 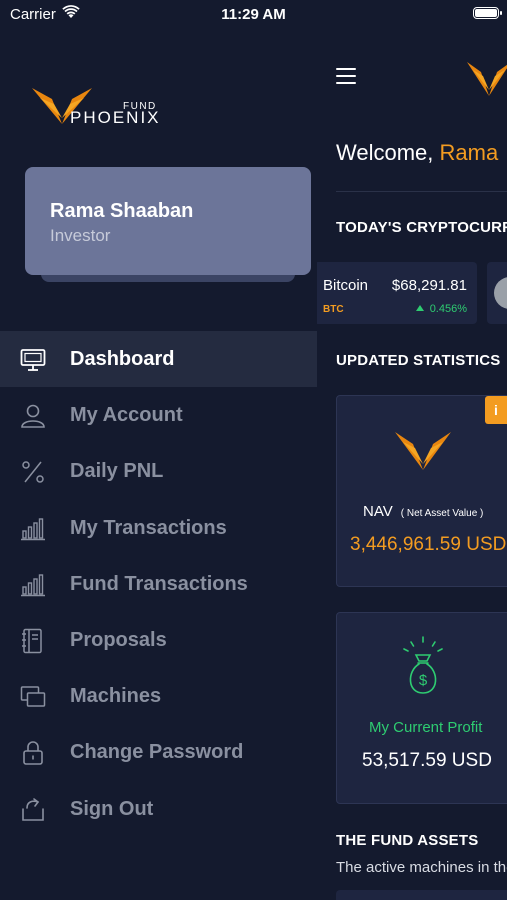 I want to click on menu-label: Fund Transactions, so click(x=159, y=583).